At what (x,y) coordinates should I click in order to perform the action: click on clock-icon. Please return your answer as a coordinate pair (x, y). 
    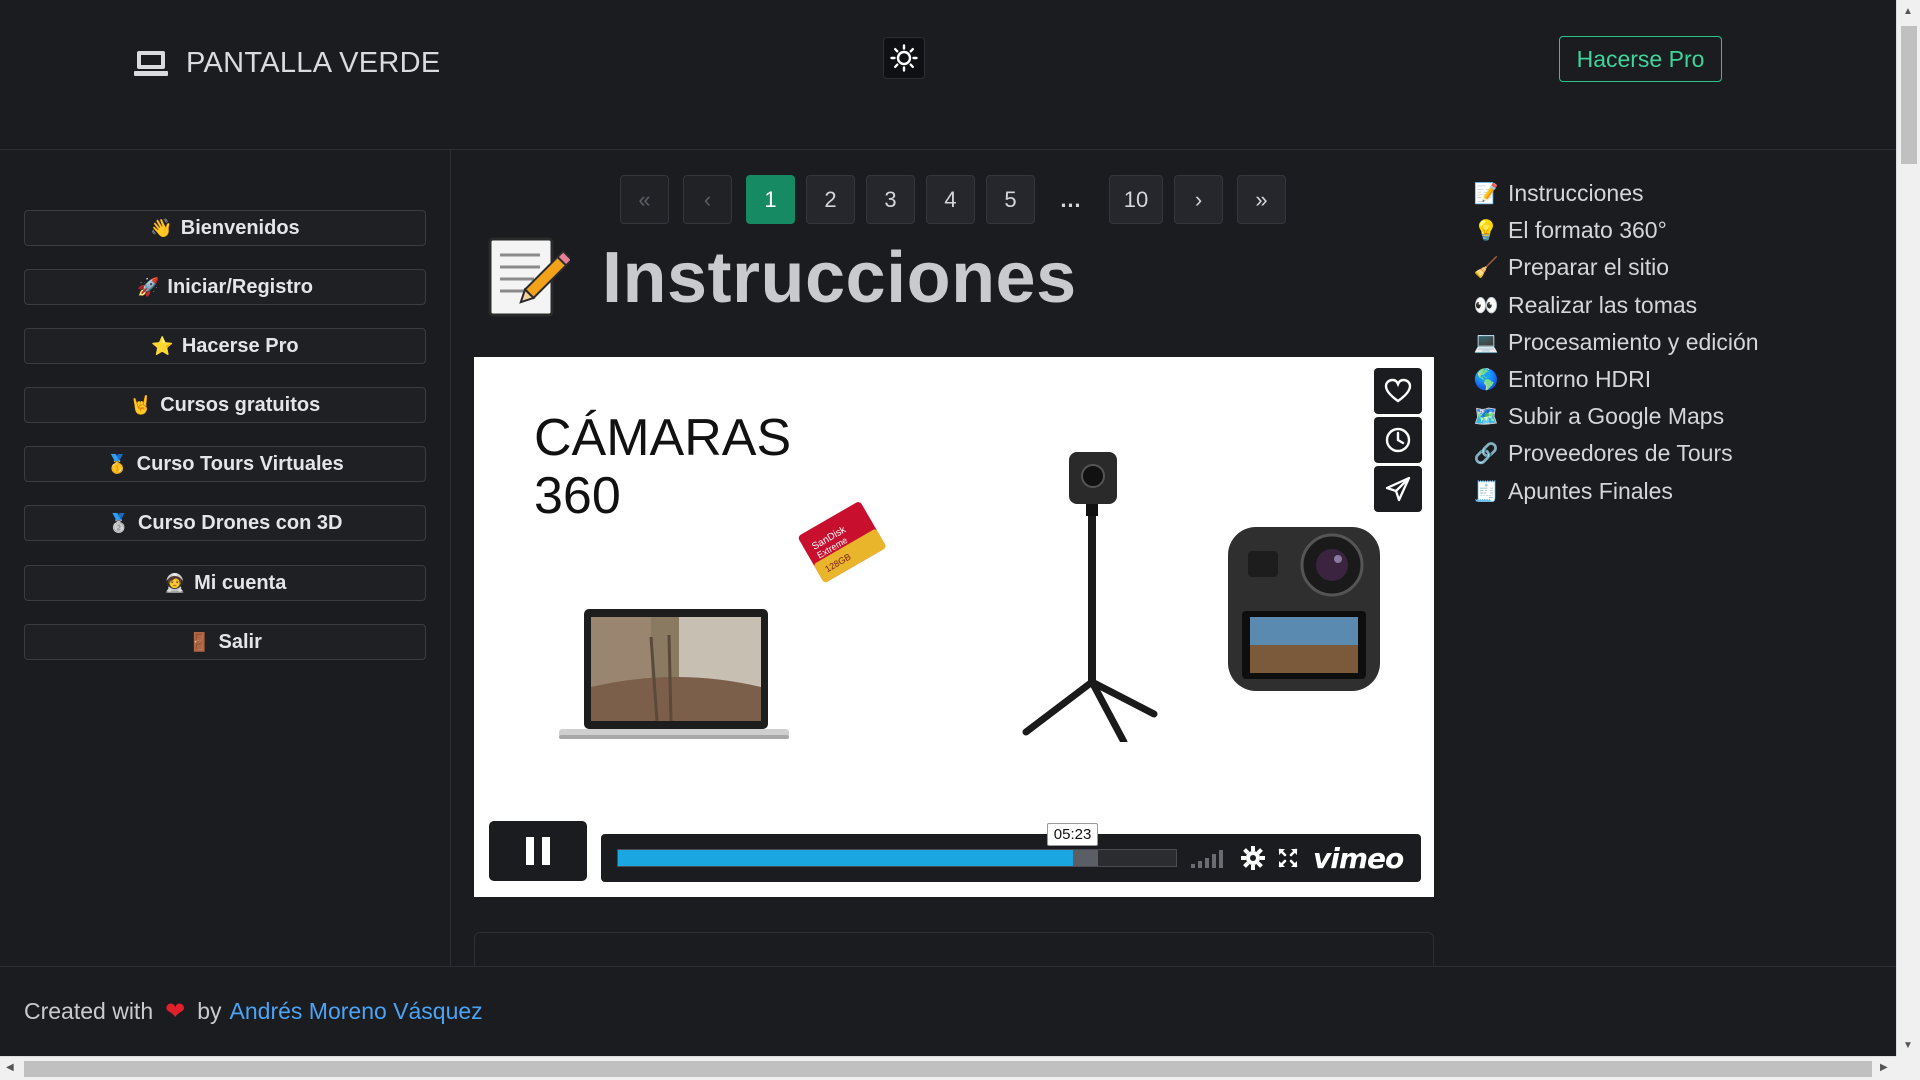
    Looking at the image, I should click on (1398, 440).